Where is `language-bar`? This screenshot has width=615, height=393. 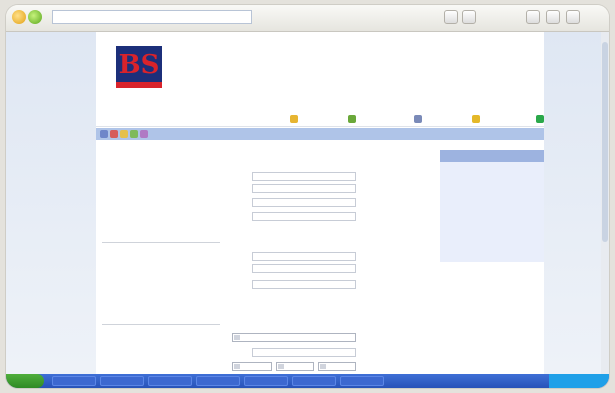
language-bar is located at coordinates (320, 134).